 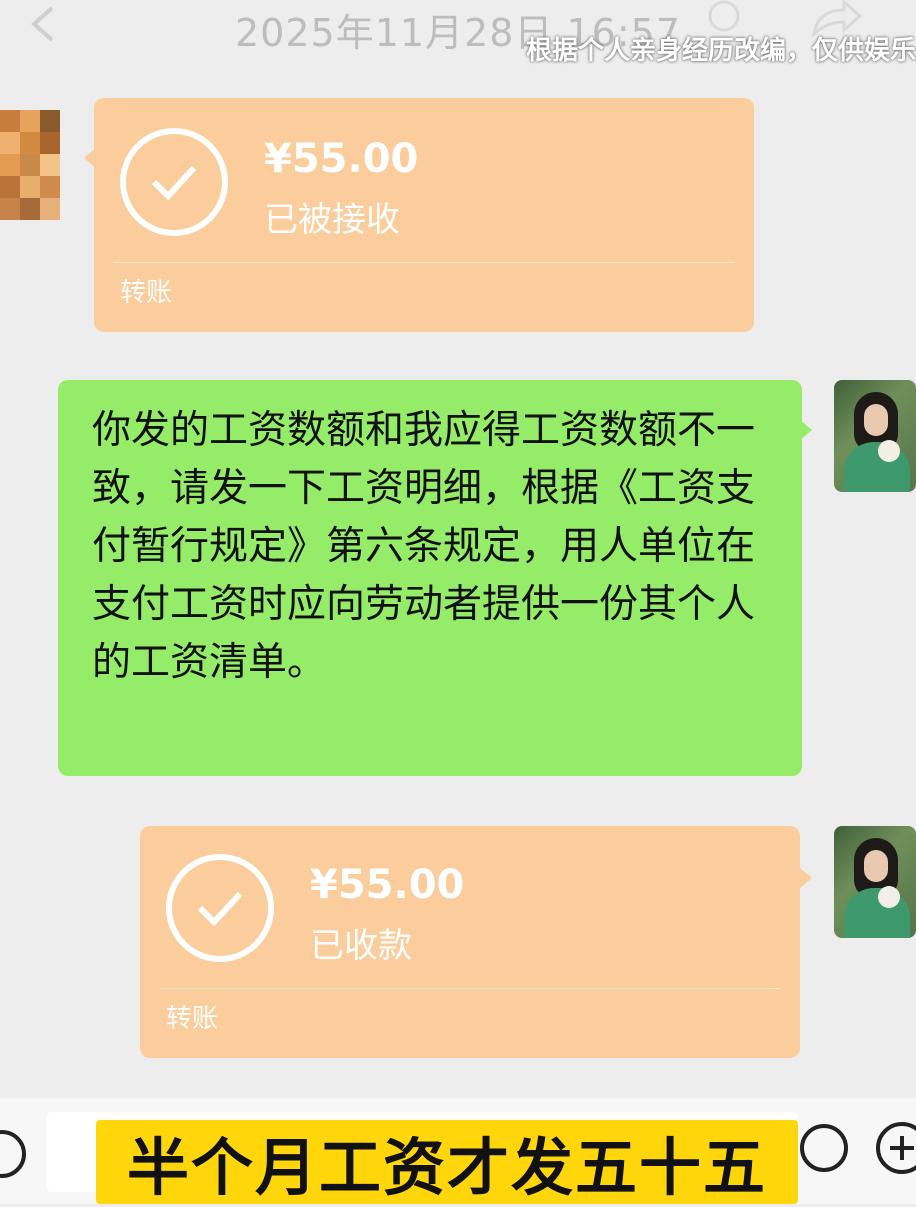 What do you see at coordinates (424, 215) in the screenshot?
I see `transfer-bubble-received: ¥55.00 已被接收 转账` at bounding box center [424, 215].